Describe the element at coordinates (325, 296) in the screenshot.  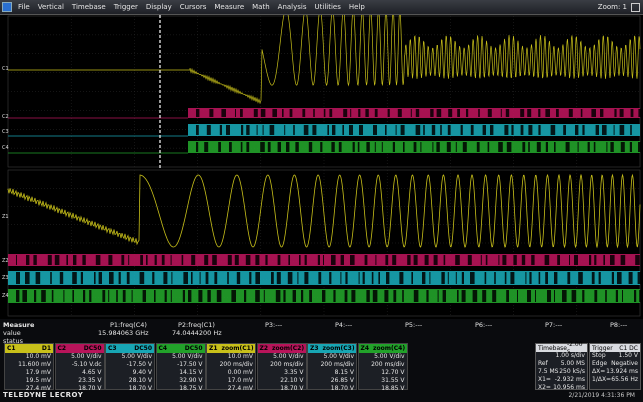
I see `trace-z4` at that location.